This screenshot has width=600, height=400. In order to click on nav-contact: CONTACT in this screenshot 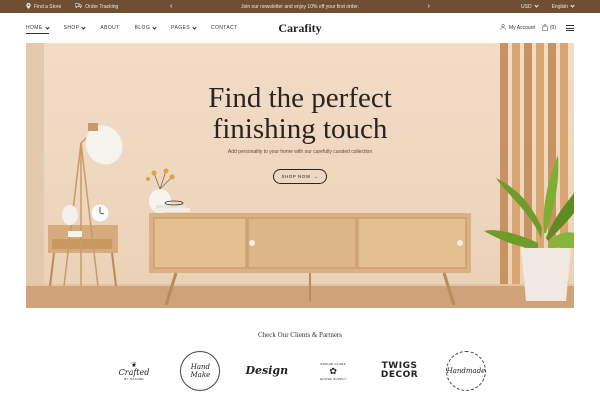, I will do `click(224, 28)`.